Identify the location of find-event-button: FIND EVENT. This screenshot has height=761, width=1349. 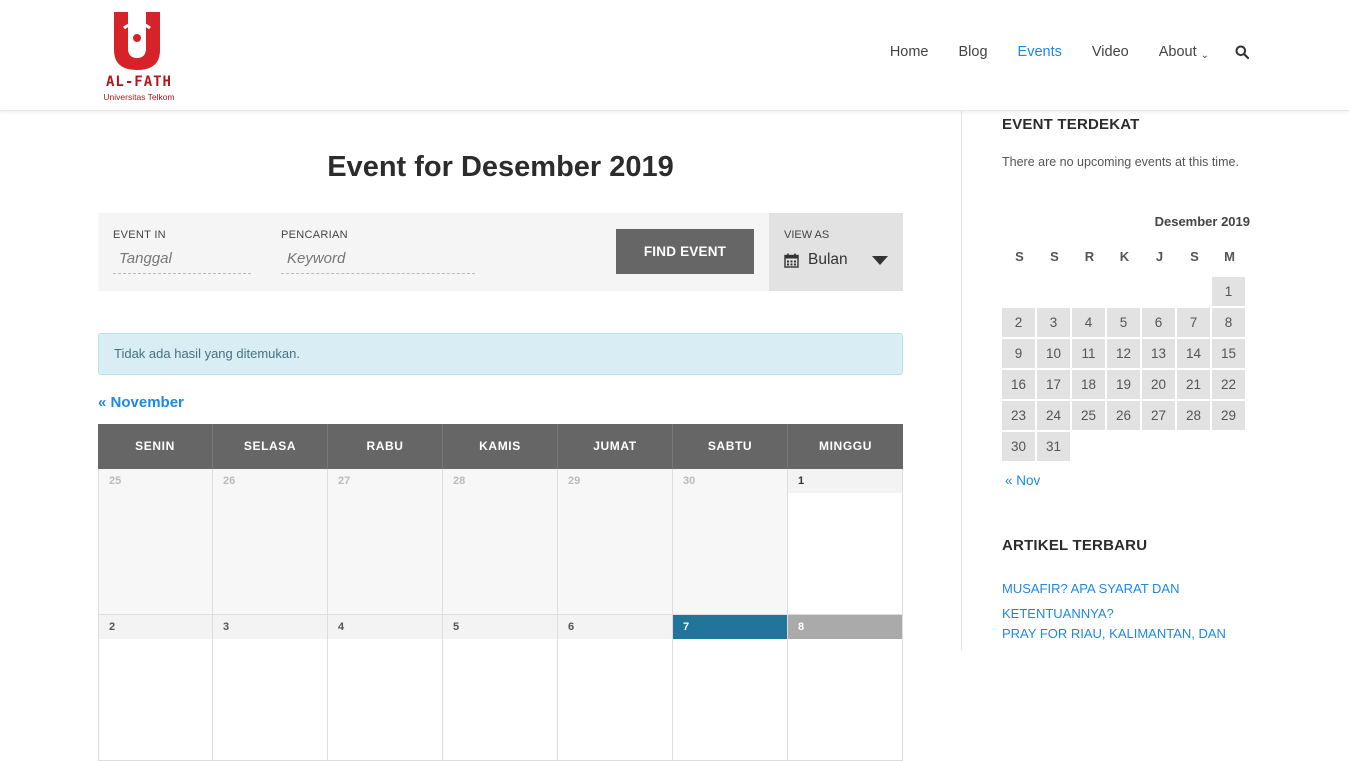
(685, 251).